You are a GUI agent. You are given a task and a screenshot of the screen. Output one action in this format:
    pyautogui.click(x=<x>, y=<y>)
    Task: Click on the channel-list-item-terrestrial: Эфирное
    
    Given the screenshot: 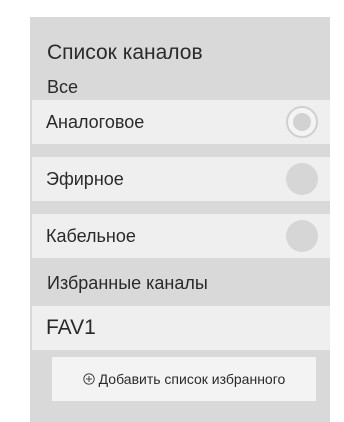 What is the action you would take?
    pyautogui.click(x=181, y=179)
    